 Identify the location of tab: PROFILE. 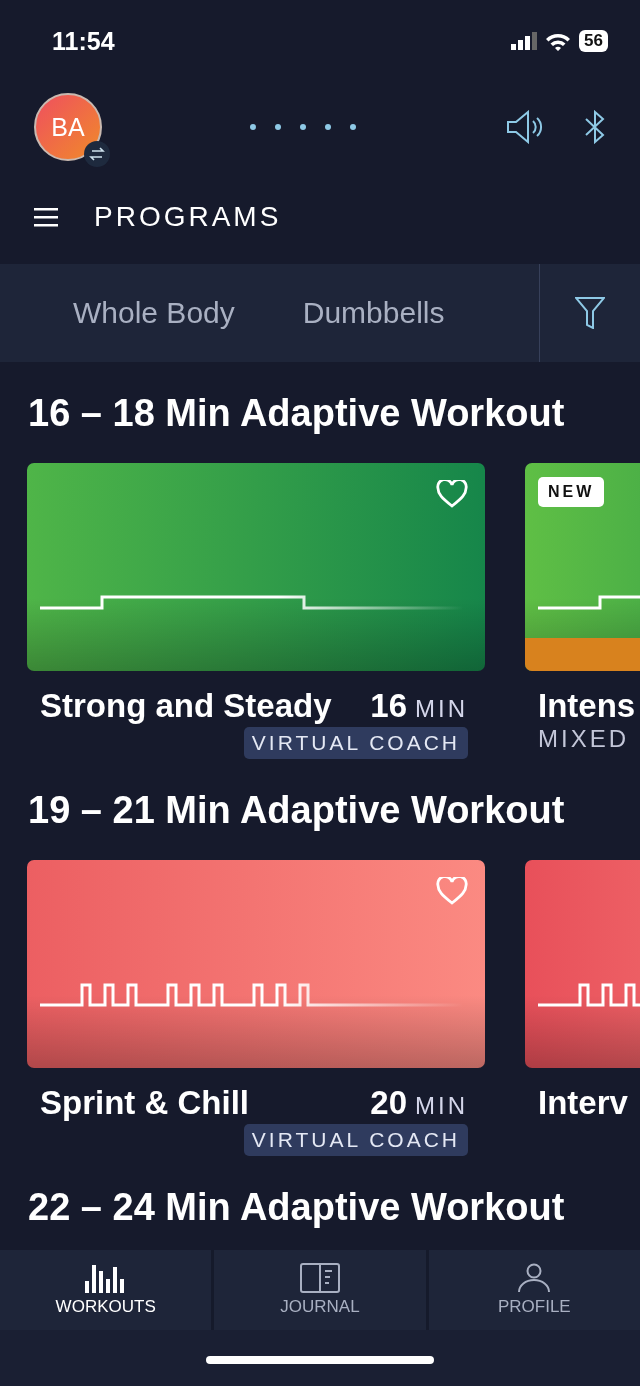
(534, 1290).